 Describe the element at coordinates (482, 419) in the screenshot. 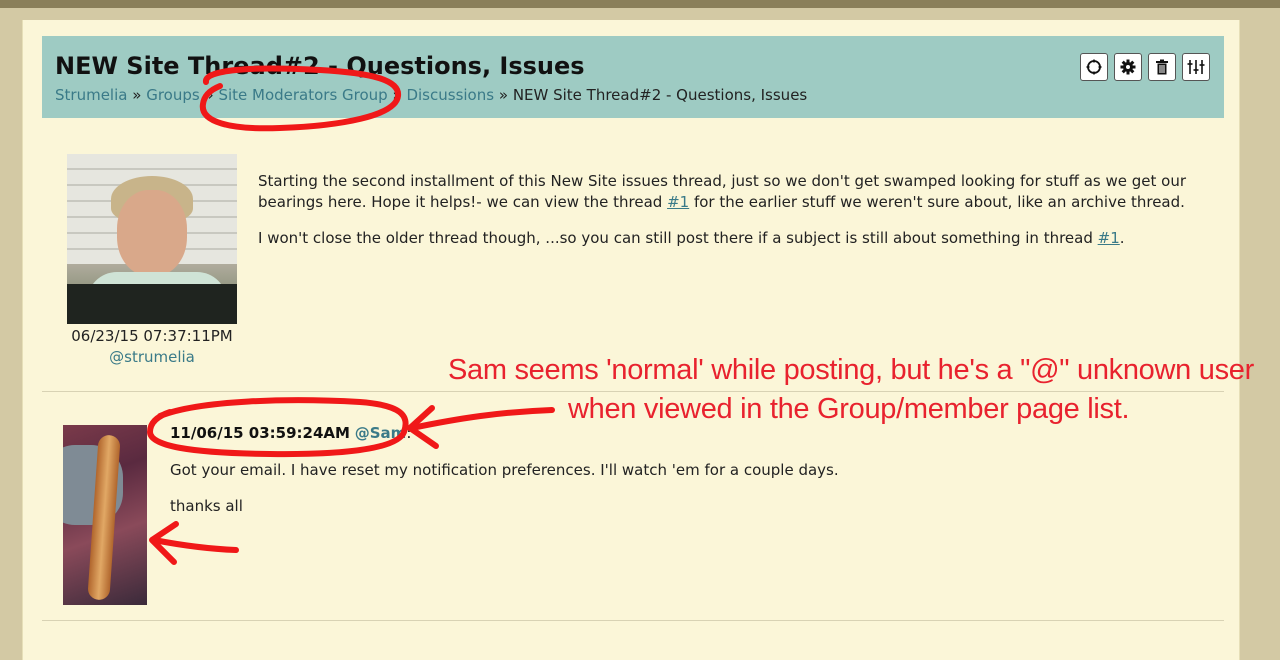

I see `annotation-arrow-header` at that location.